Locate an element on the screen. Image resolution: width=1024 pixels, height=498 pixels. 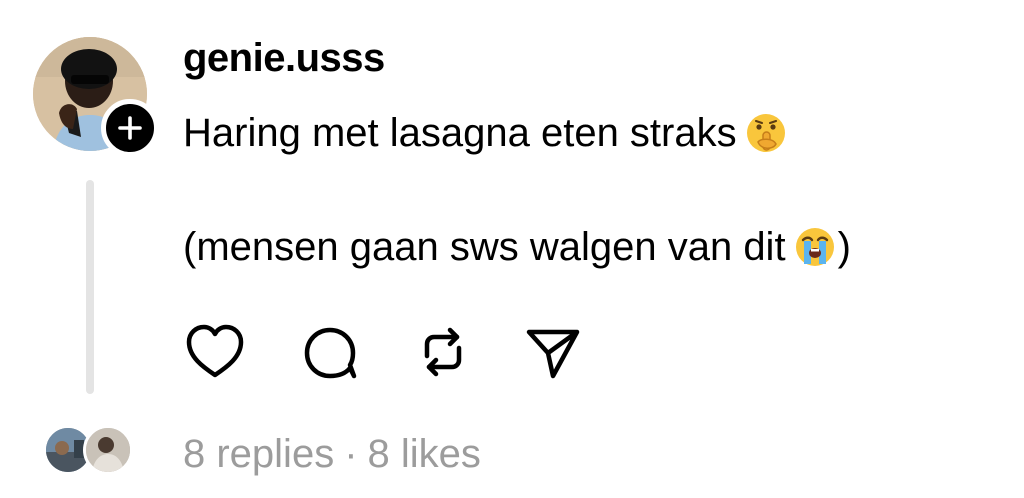
reply-avatars is located at coordinates (93, 451).